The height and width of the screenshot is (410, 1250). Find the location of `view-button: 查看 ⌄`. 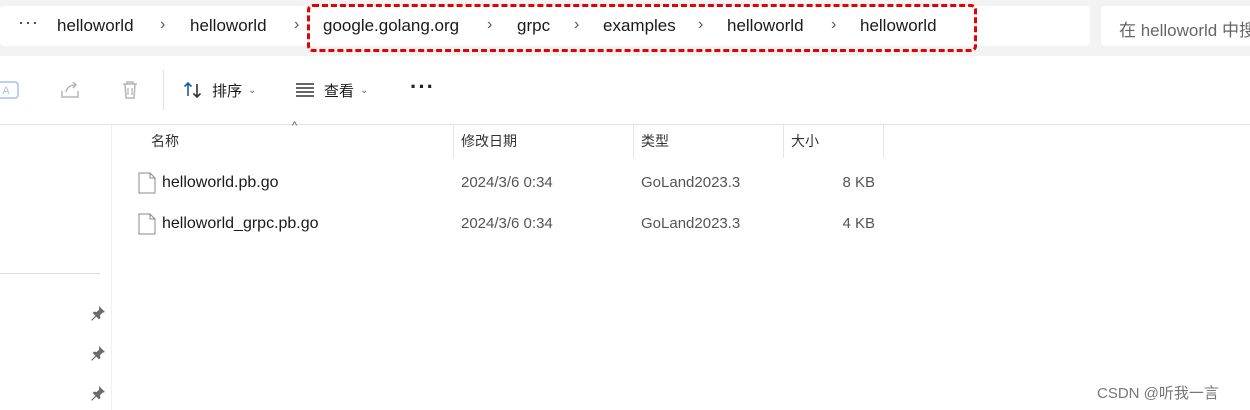

view-button: 查看 ⌄ is located at coordinates (331, 90).